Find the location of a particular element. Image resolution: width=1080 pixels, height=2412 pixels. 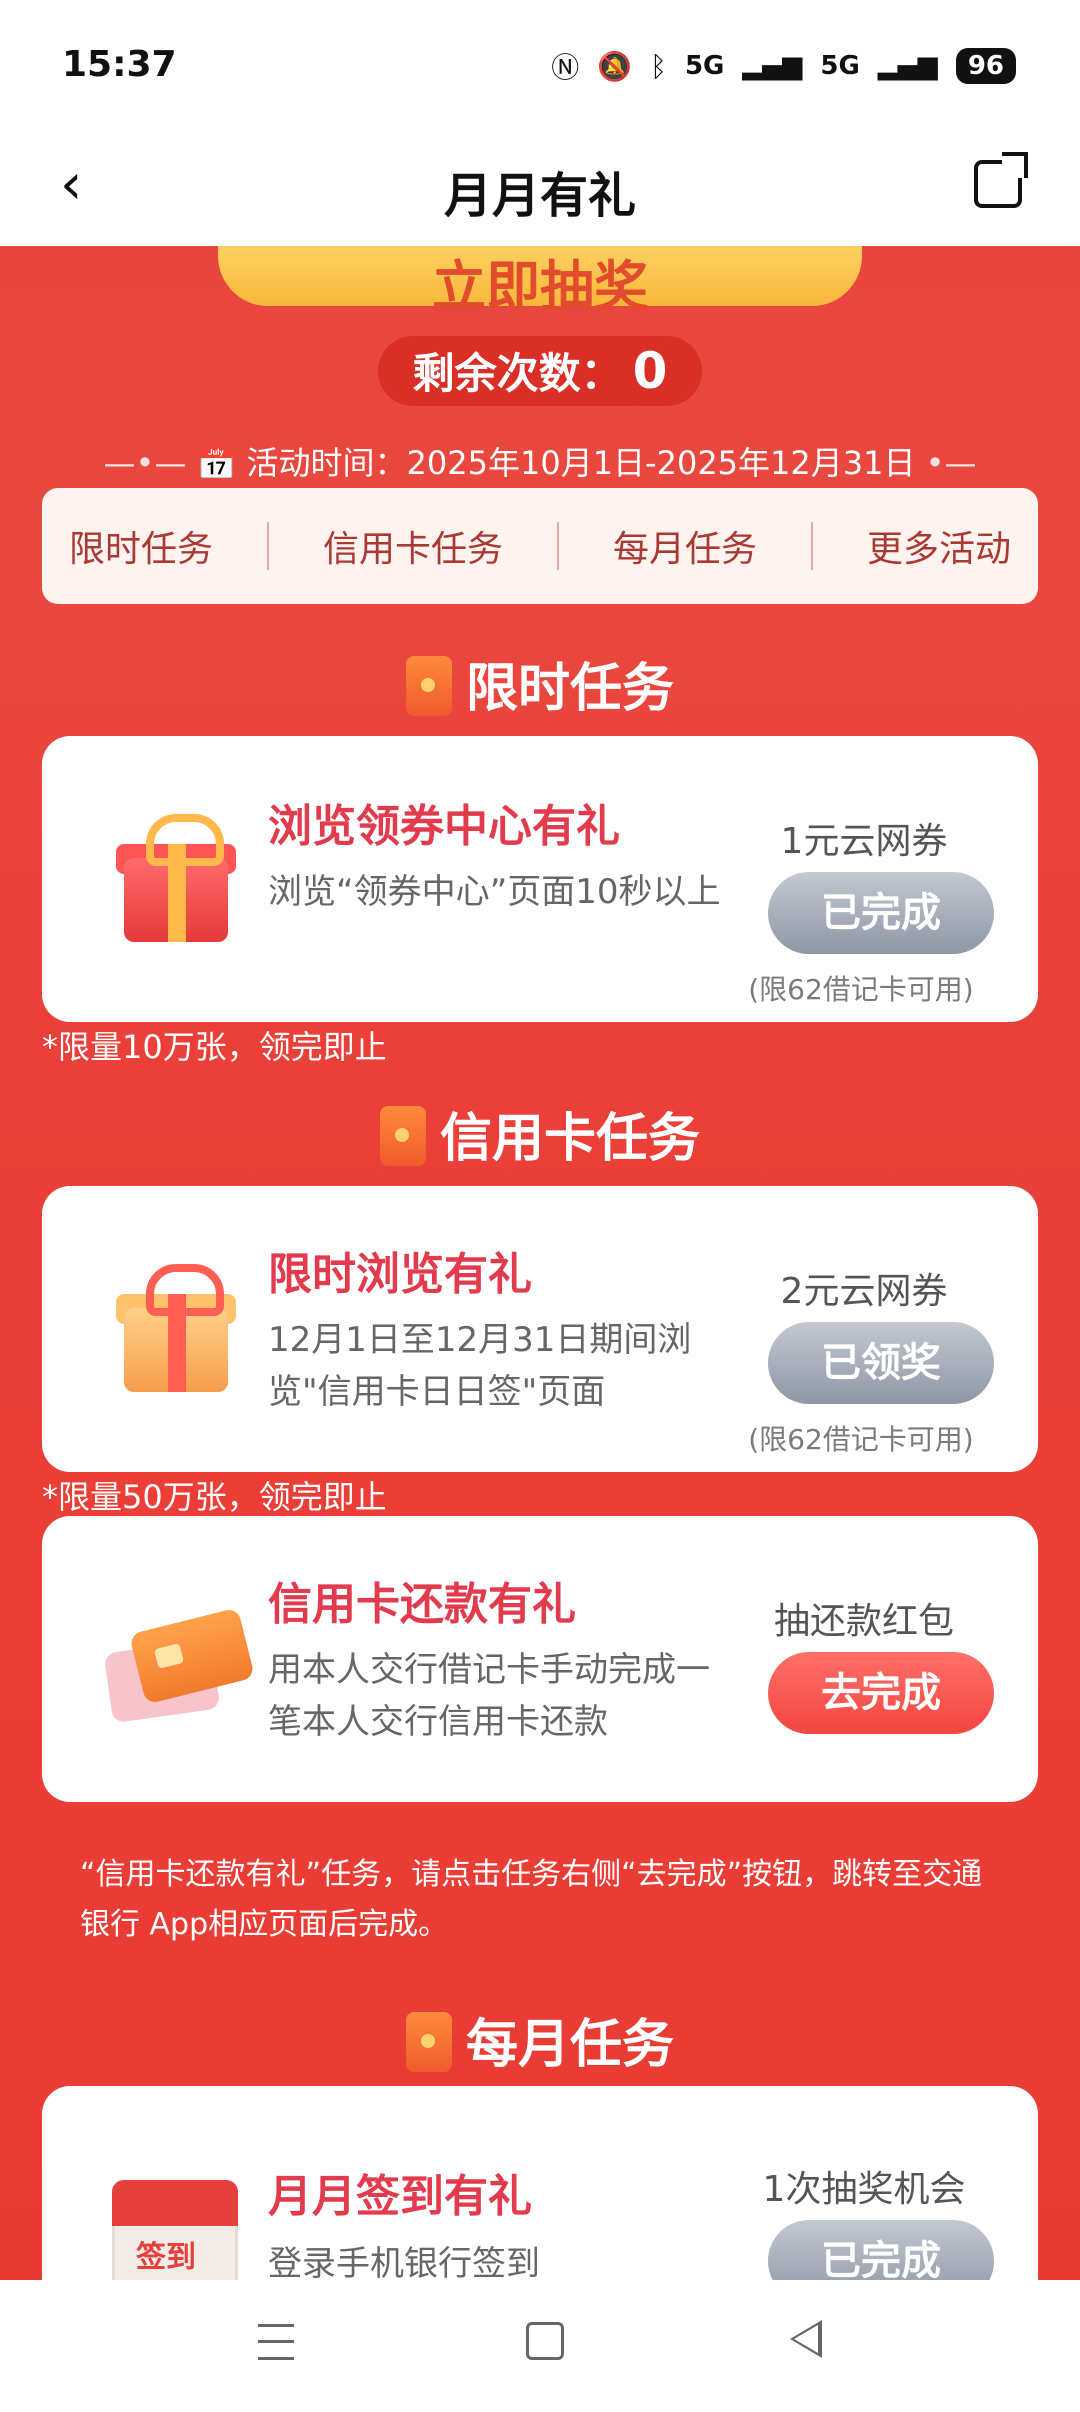

page-title: 月月有礼 is located at coordinates (539, 196).